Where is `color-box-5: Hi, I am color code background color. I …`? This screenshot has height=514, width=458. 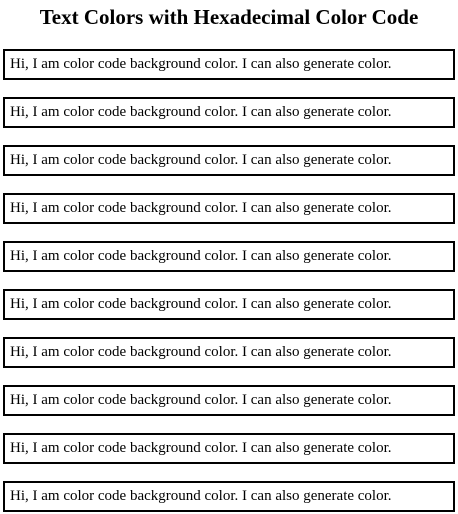
color-box-5: Hi, I am color code background color. I … is located at coordinates (229, 256).